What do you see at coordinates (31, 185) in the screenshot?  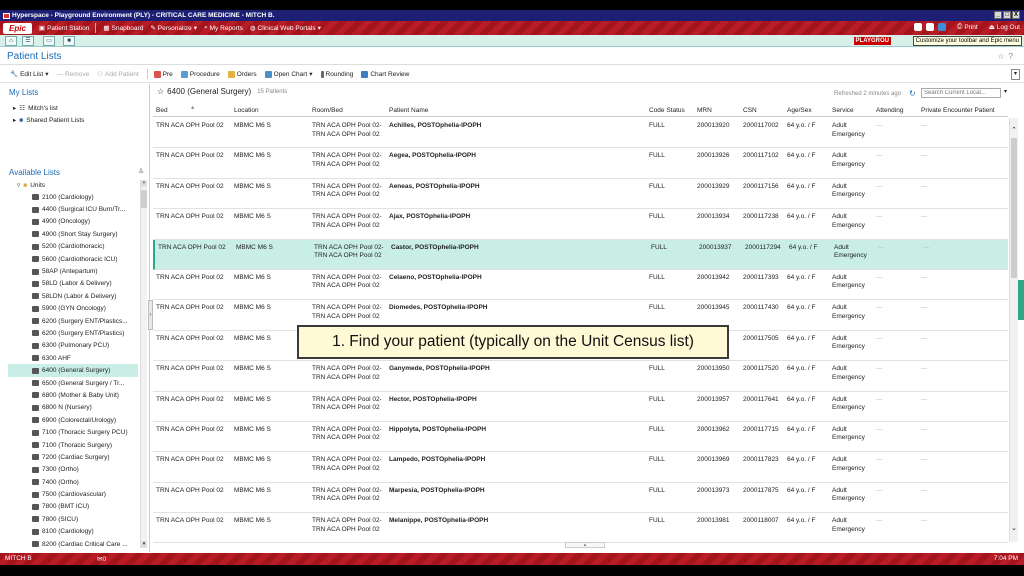 I see `units-folder: ▿ ■ Units` at bounding box center [31, 185].